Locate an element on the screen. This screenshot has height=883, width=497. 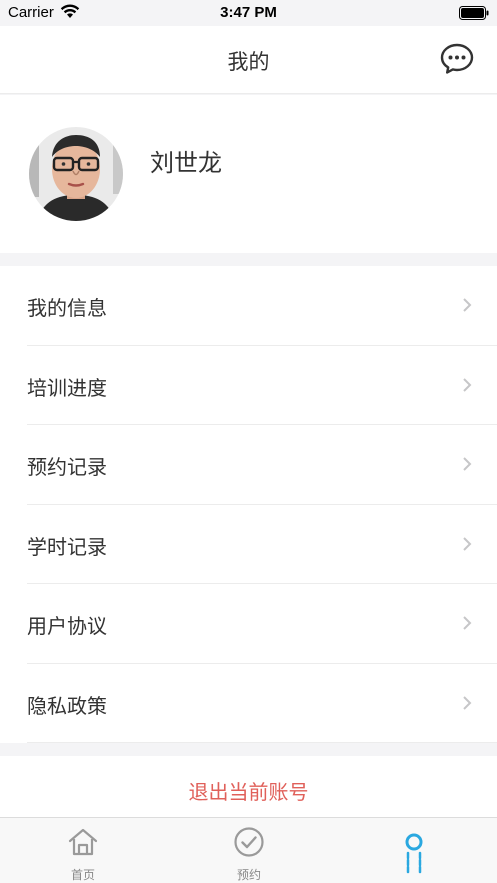
avatar is located at coordinates (76, 174).